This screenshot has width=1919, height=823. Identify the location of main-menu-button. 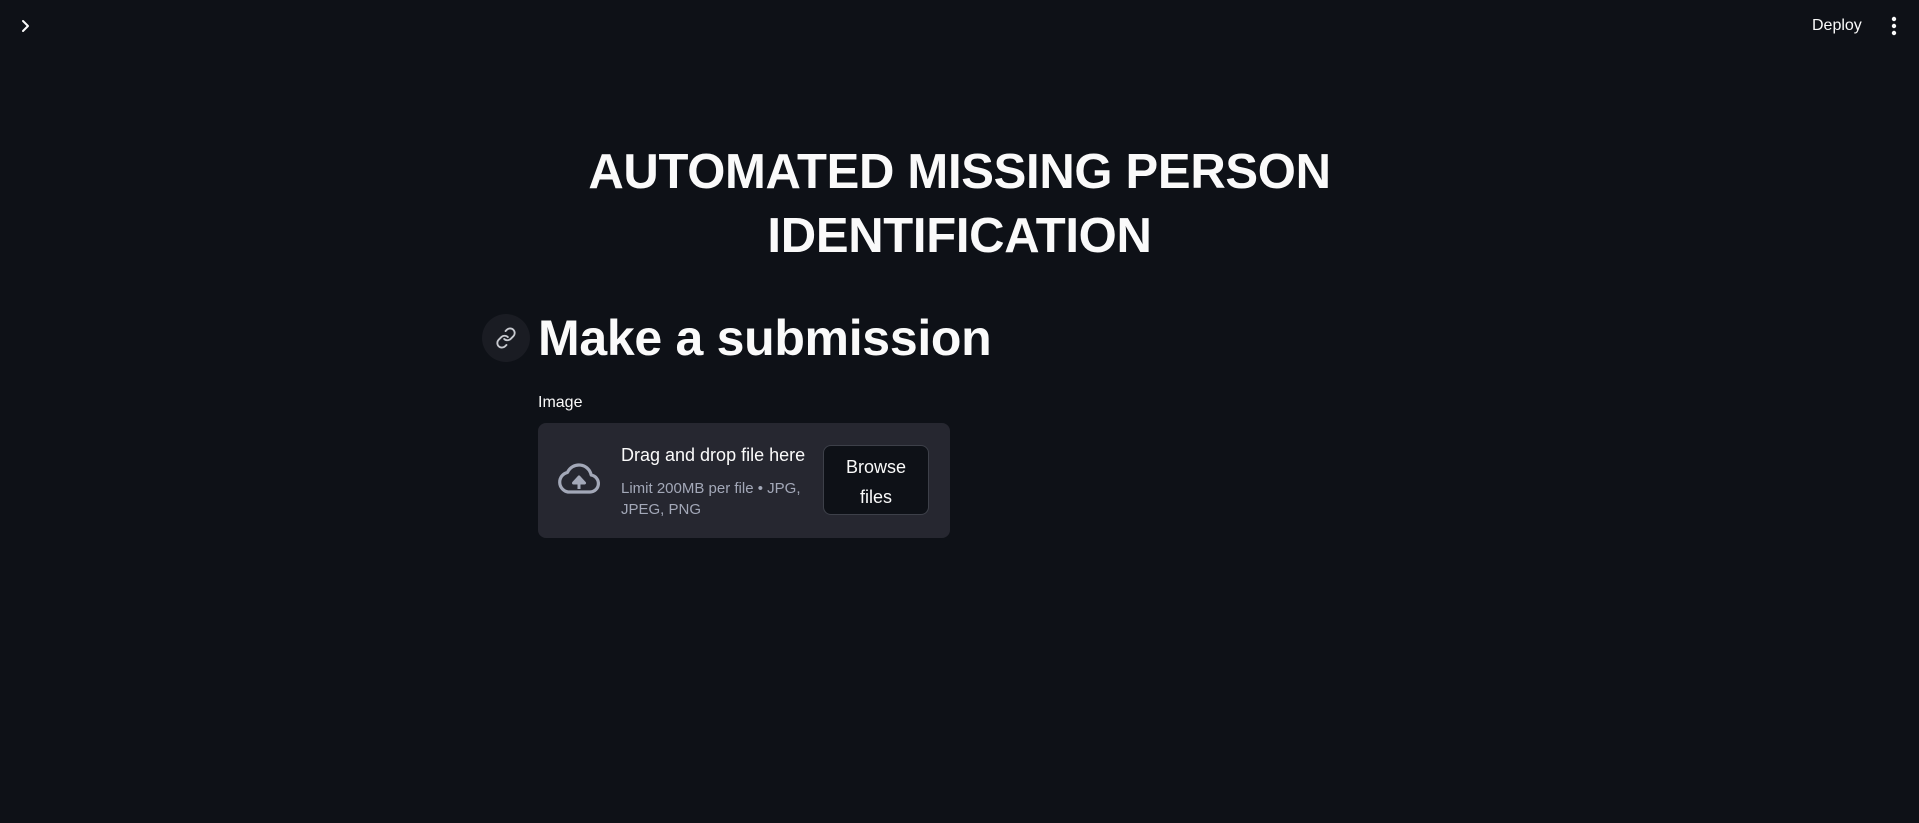
(1894, 26).